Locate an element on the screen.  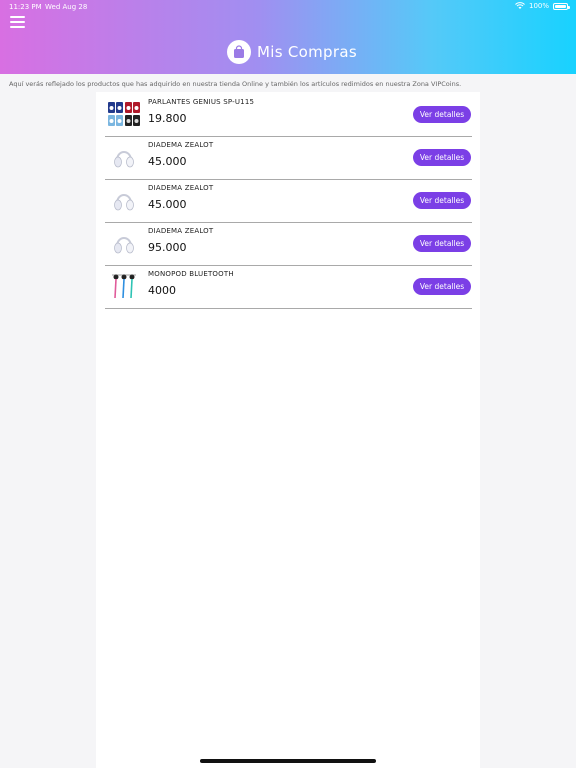
battery-percent: 100% is located at coordinates (538, 6).